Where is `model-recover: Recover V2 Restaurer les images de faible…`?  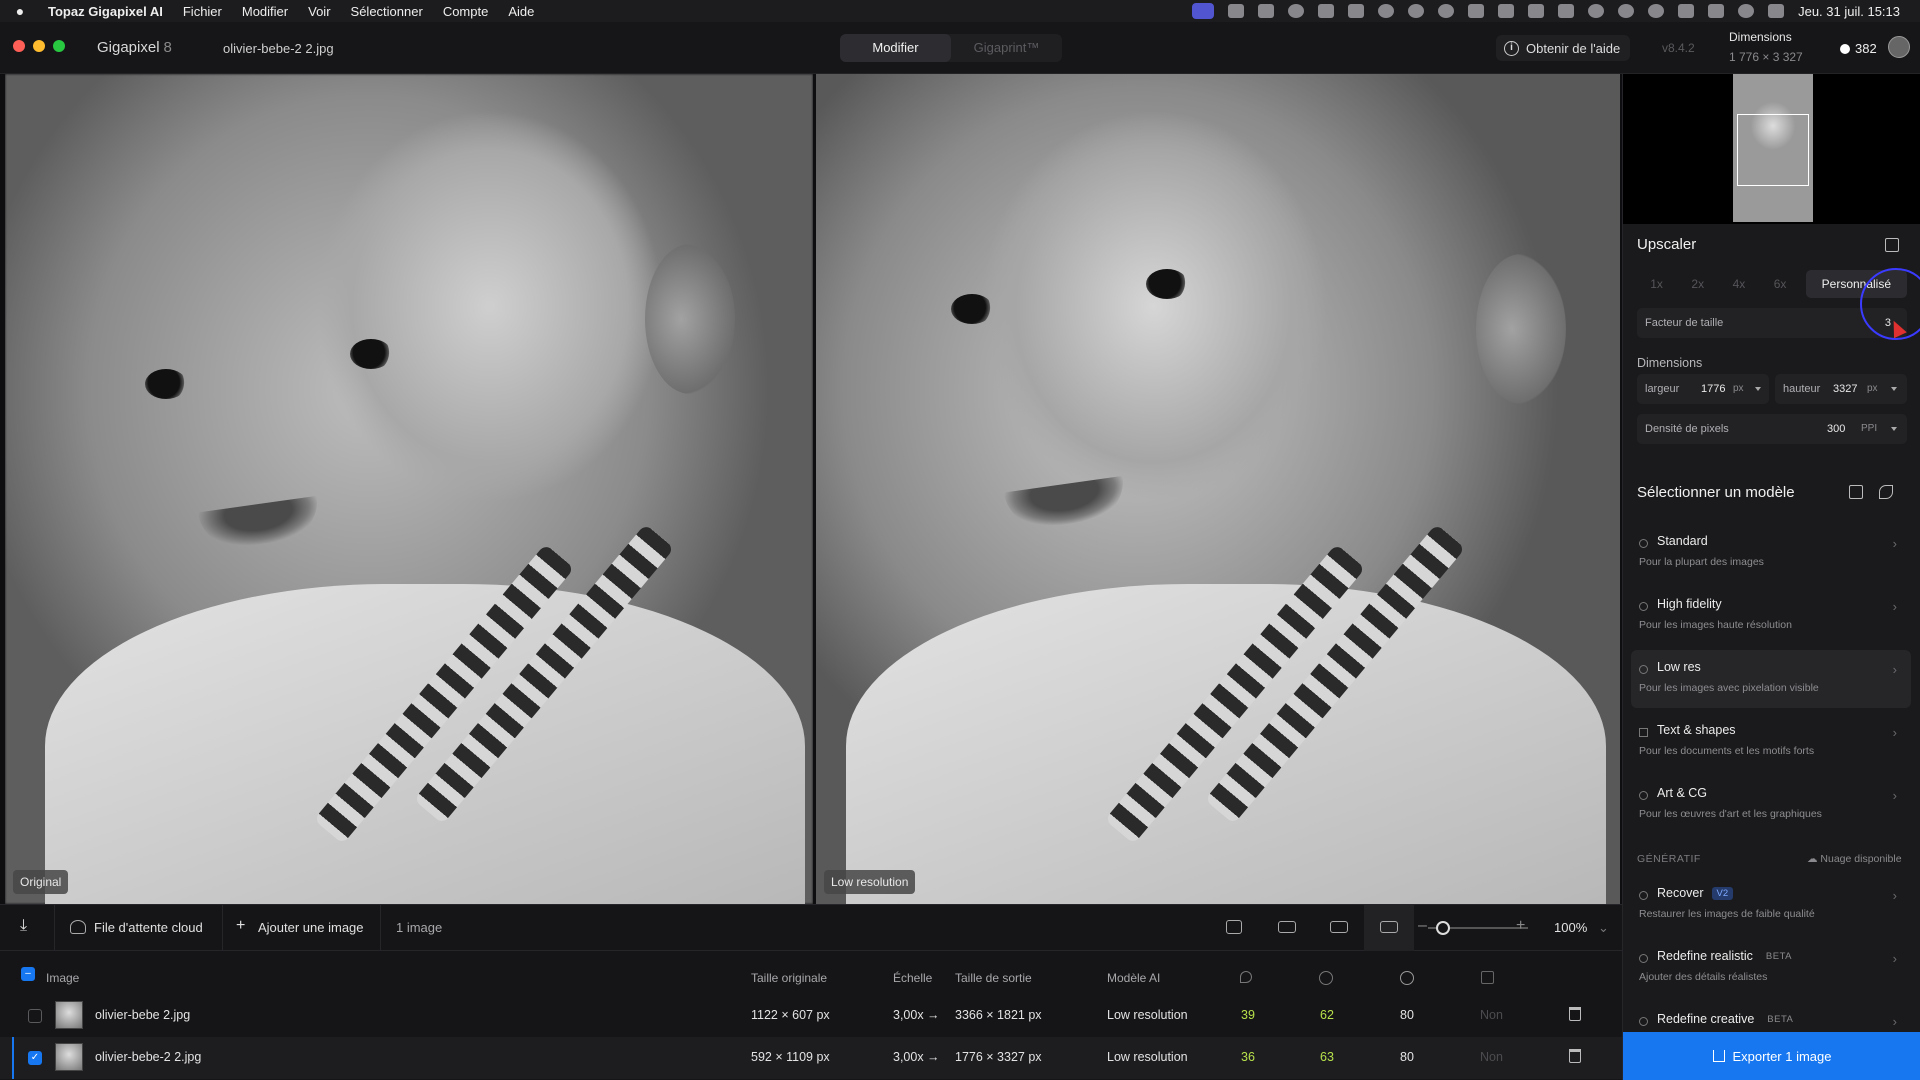 model-recover: Recover V2 Restaurer les images de faible… is located at coordinates (1771, 905).